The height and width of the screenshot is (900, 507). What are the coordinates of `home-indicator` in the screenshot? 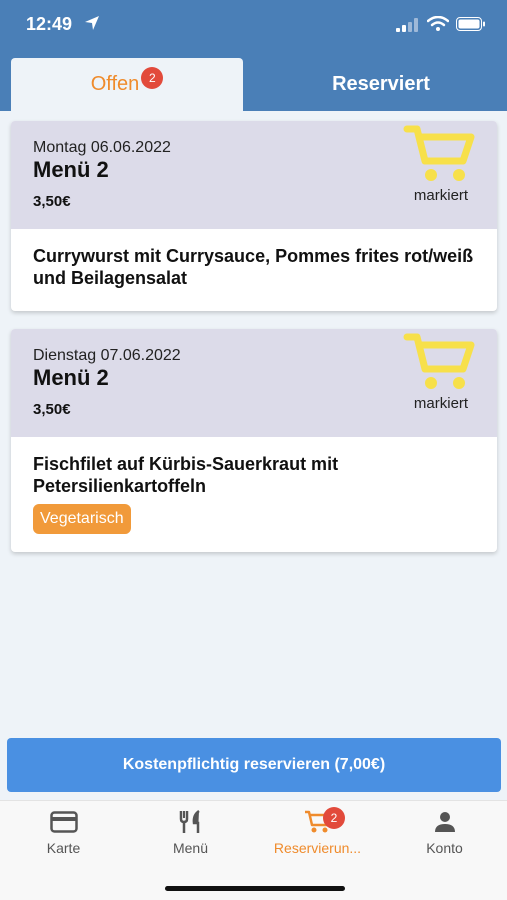 It's located at (255, 888).